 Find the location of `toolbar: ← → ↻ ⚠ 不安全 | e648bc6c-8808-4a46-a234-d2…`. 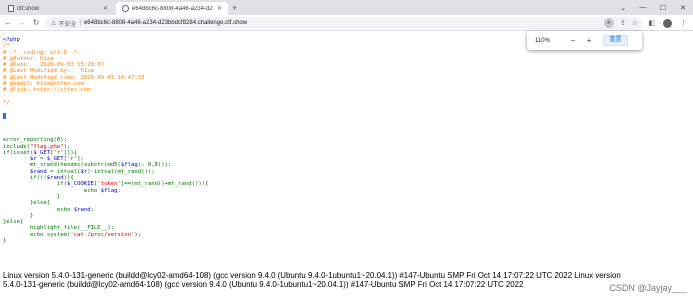

toolbar: ← → ↻ ⚠ 不安全 | e648bc6c-8808-4a46-a234-d2… is located at coordinates (346, 23).